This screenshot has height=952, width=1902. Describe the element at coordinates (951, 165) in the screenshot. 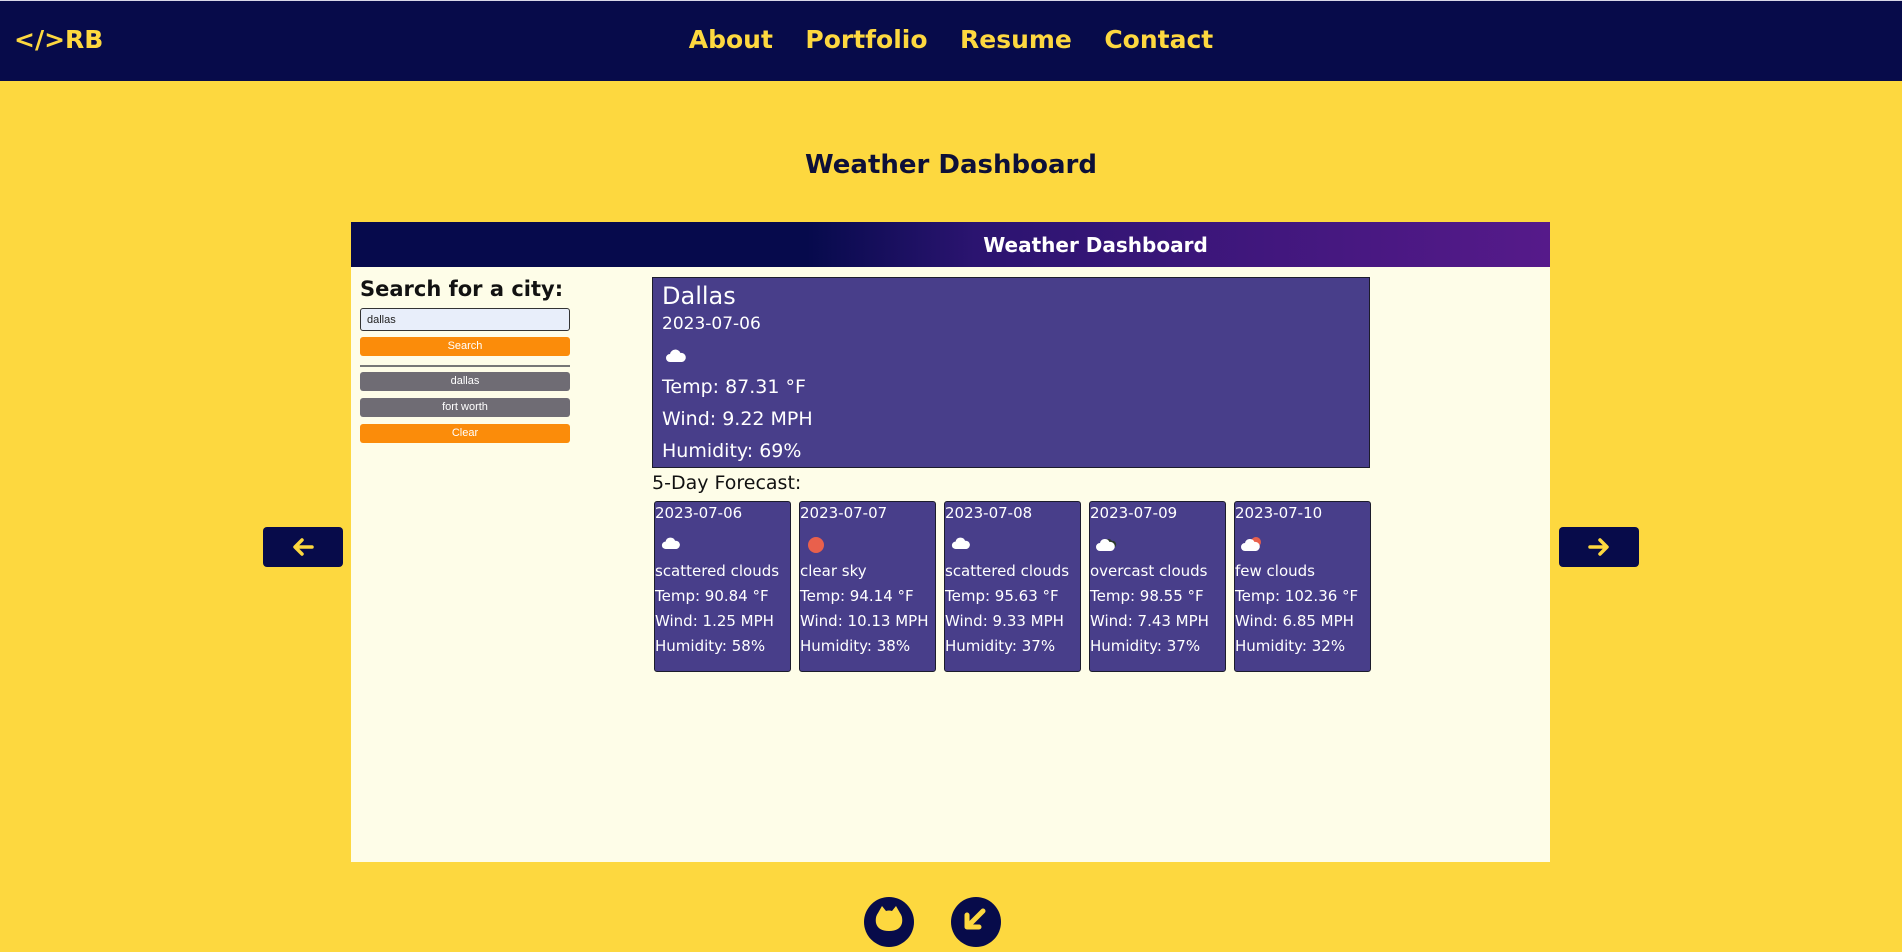

I see `page-title: Weather Dashboard` at that location.